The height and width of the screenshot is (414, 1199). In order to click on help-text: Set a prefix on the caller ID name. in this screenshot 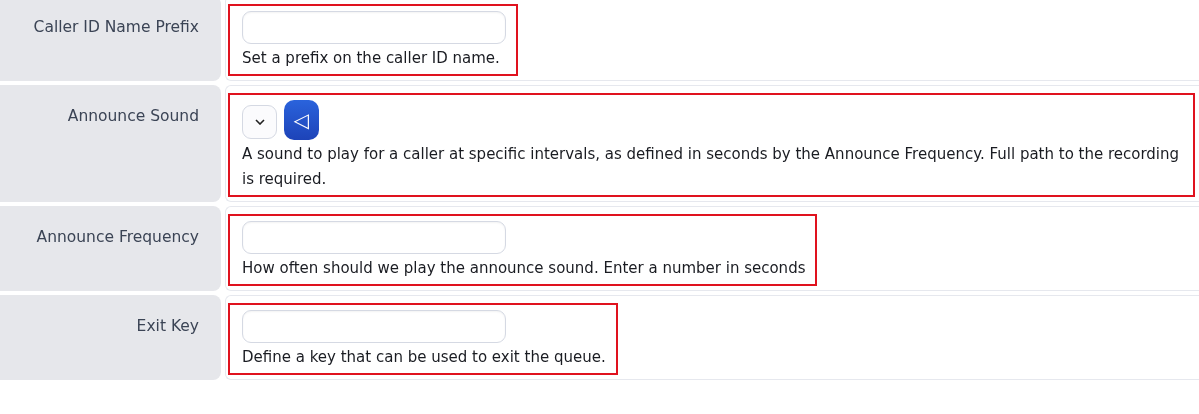, I will do `click(371, 58)`.